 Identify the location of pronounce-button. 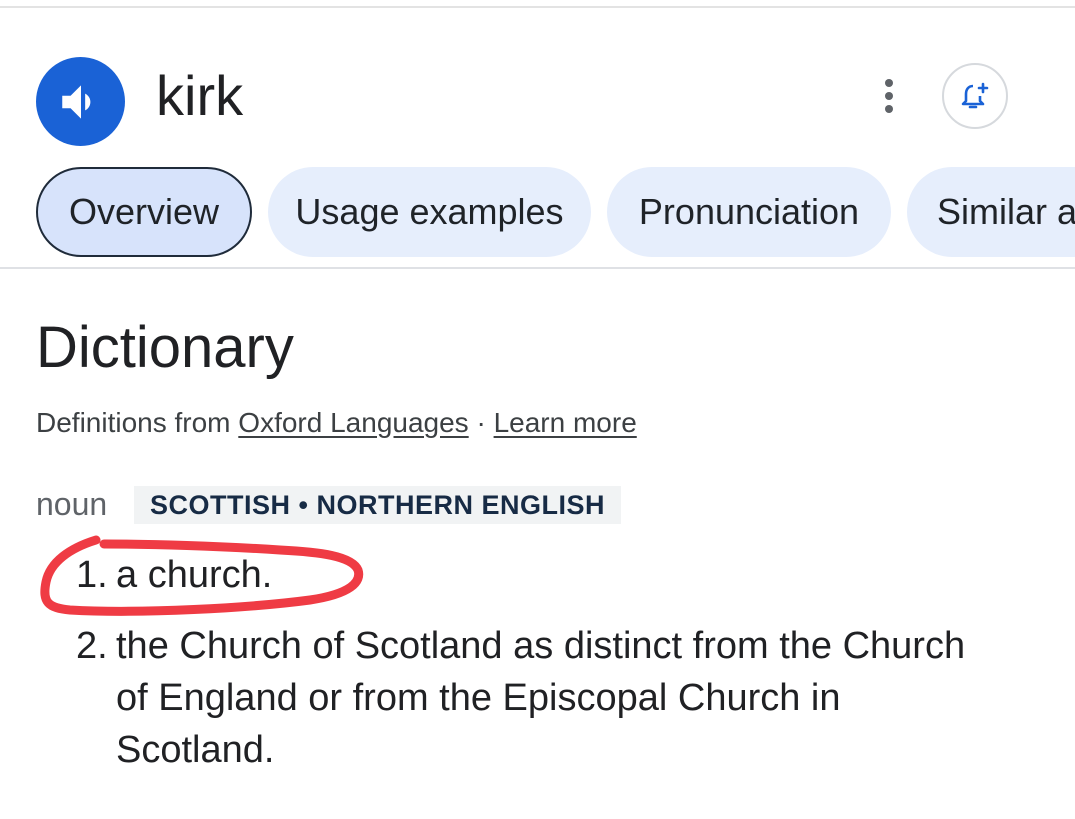
(80, 101).